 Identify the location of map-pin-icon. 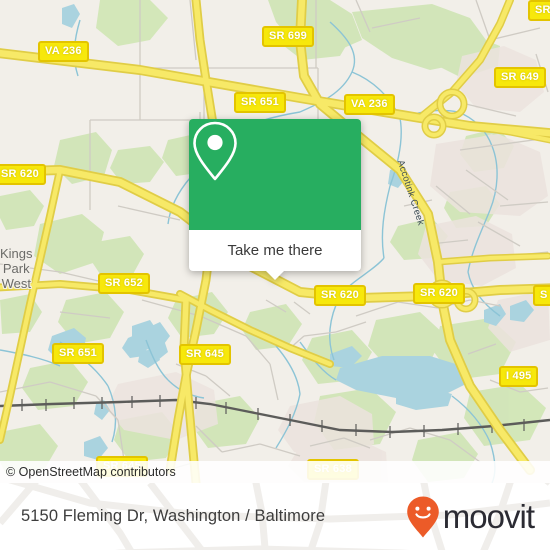
(215, 151).